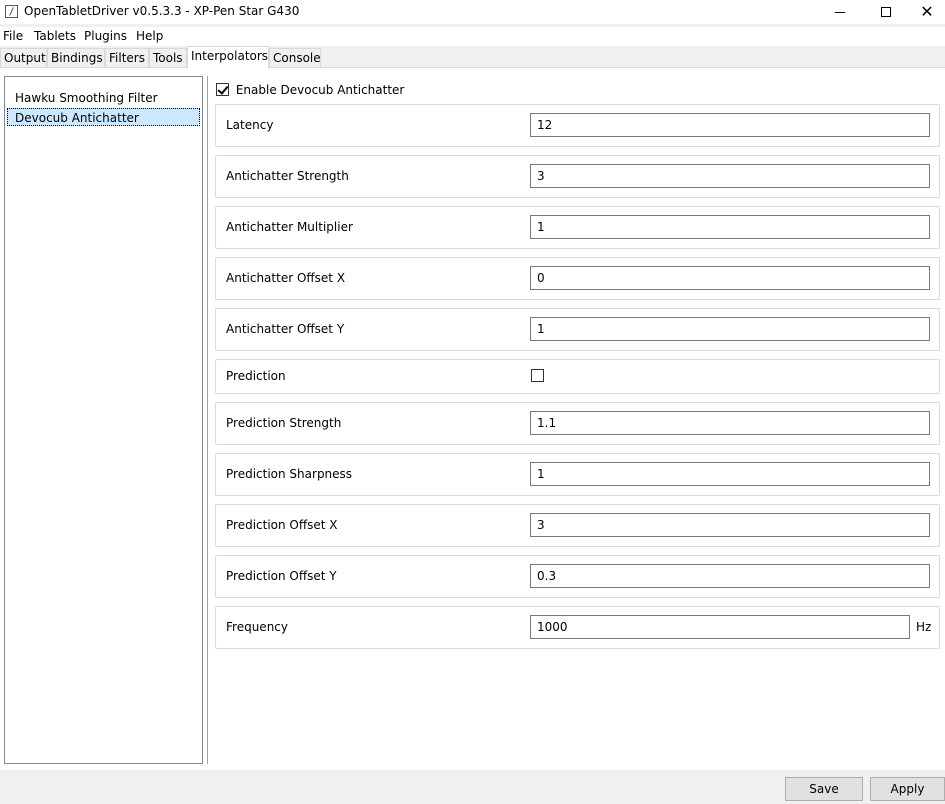  Describe the element at coordinates (730, 576) in the screenshot. I see `prediction-offset-y-input` at that location.